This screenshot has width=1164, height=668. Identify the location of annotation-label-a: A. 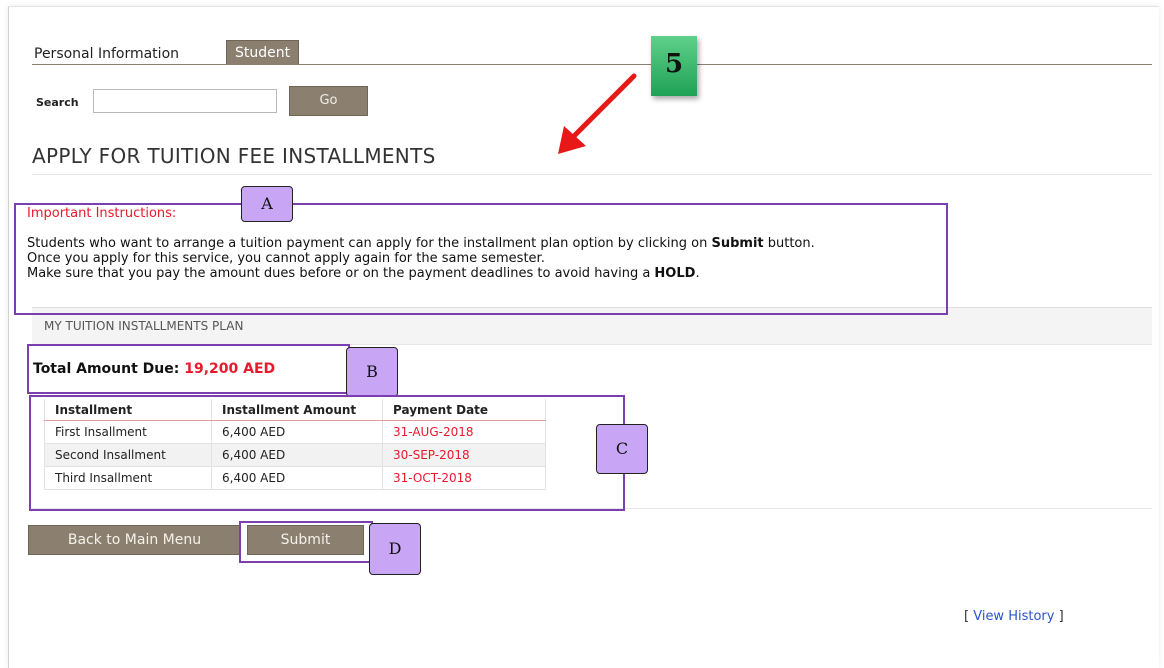
(267, 204).